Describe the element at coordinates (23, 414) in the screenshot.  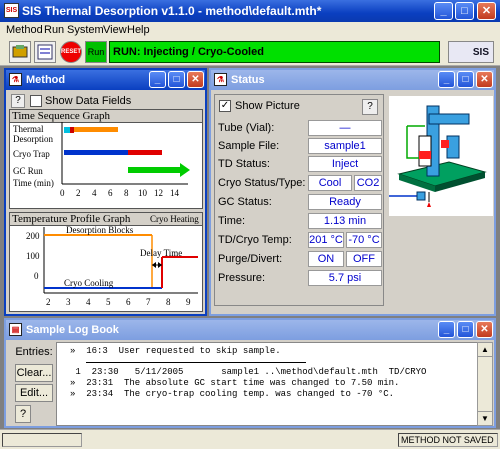
I see `log-help-button: ?` at that location.